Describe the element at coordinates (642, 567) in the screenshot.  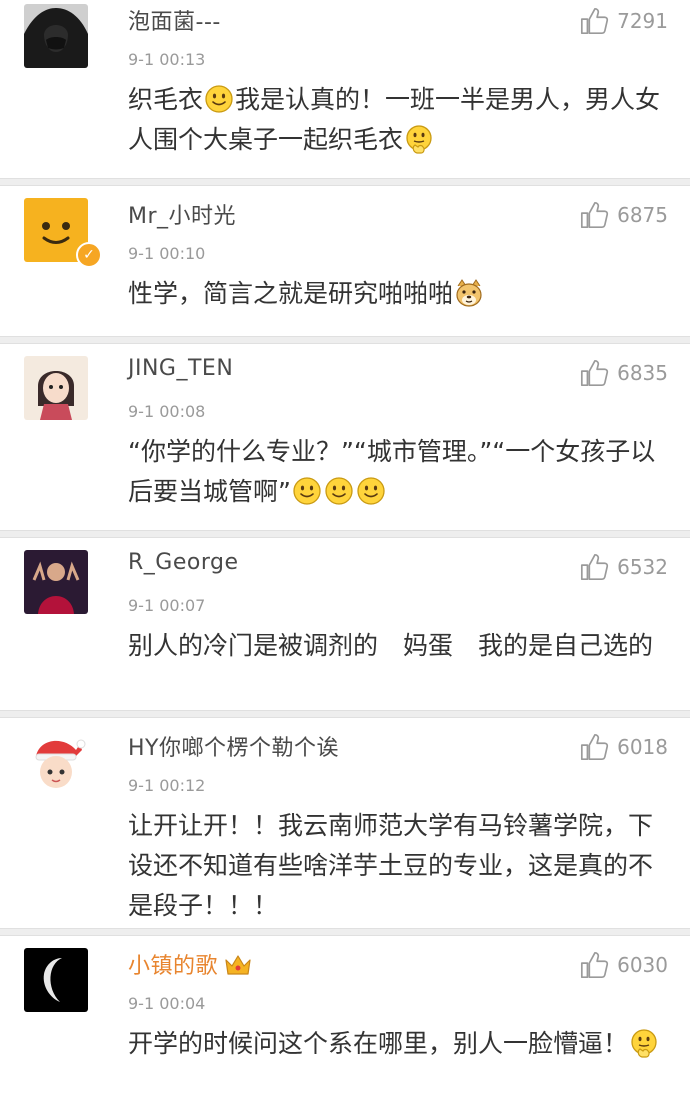
I see `like-count: 6532` at that location.